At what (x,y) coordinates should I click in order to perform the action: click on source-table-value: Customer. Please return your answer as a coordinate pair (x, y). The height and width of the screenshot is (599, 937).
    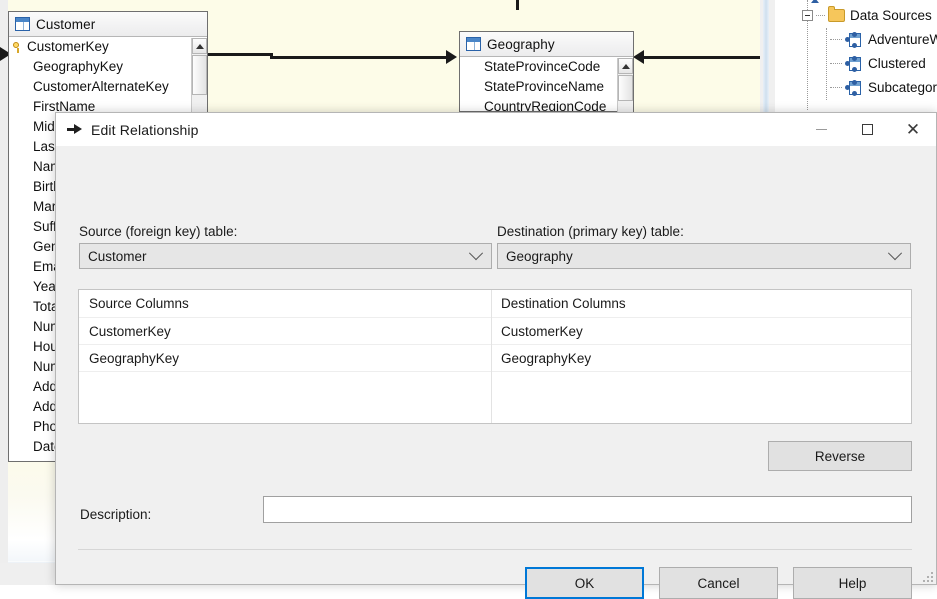
    Looking at the image, I should click on (117, 256).